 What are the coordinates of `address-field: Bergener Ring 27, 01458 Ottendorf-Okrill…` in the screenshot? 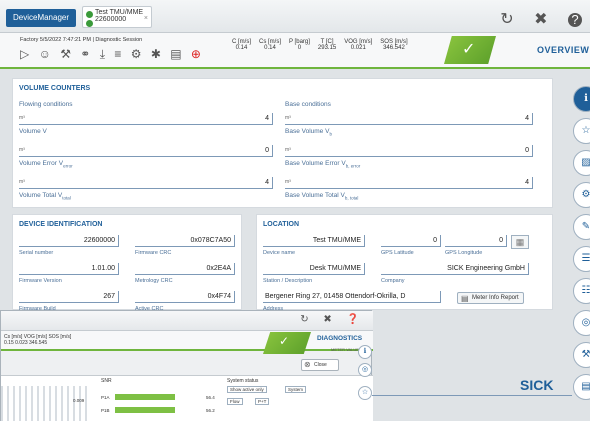 It's located at (352, 297).